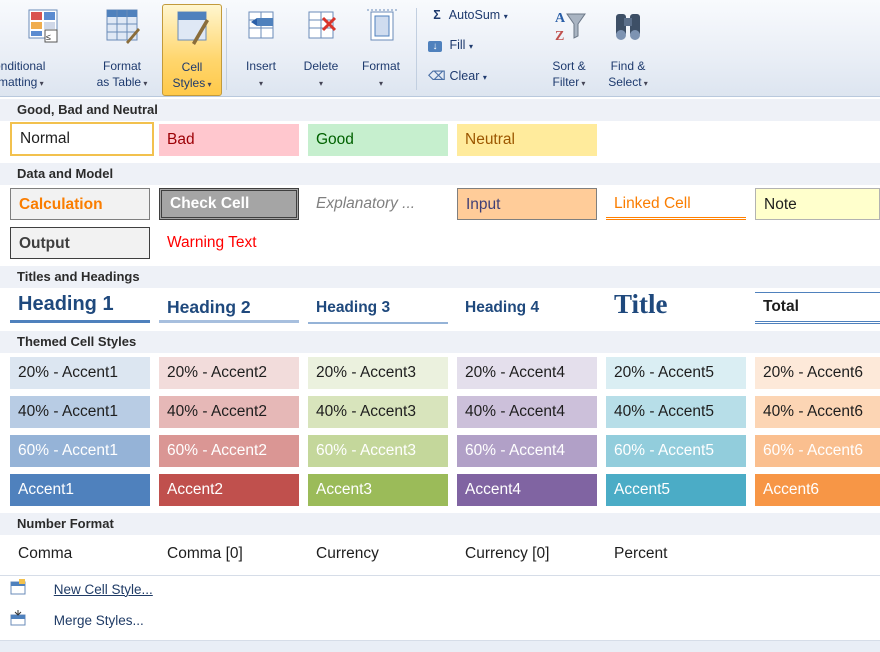 The image size is (880, 652). What do you see at coordinates (229, 490) in the screenshot?
I see `style-accent2: Accent2` at bounding box center [229, 490].